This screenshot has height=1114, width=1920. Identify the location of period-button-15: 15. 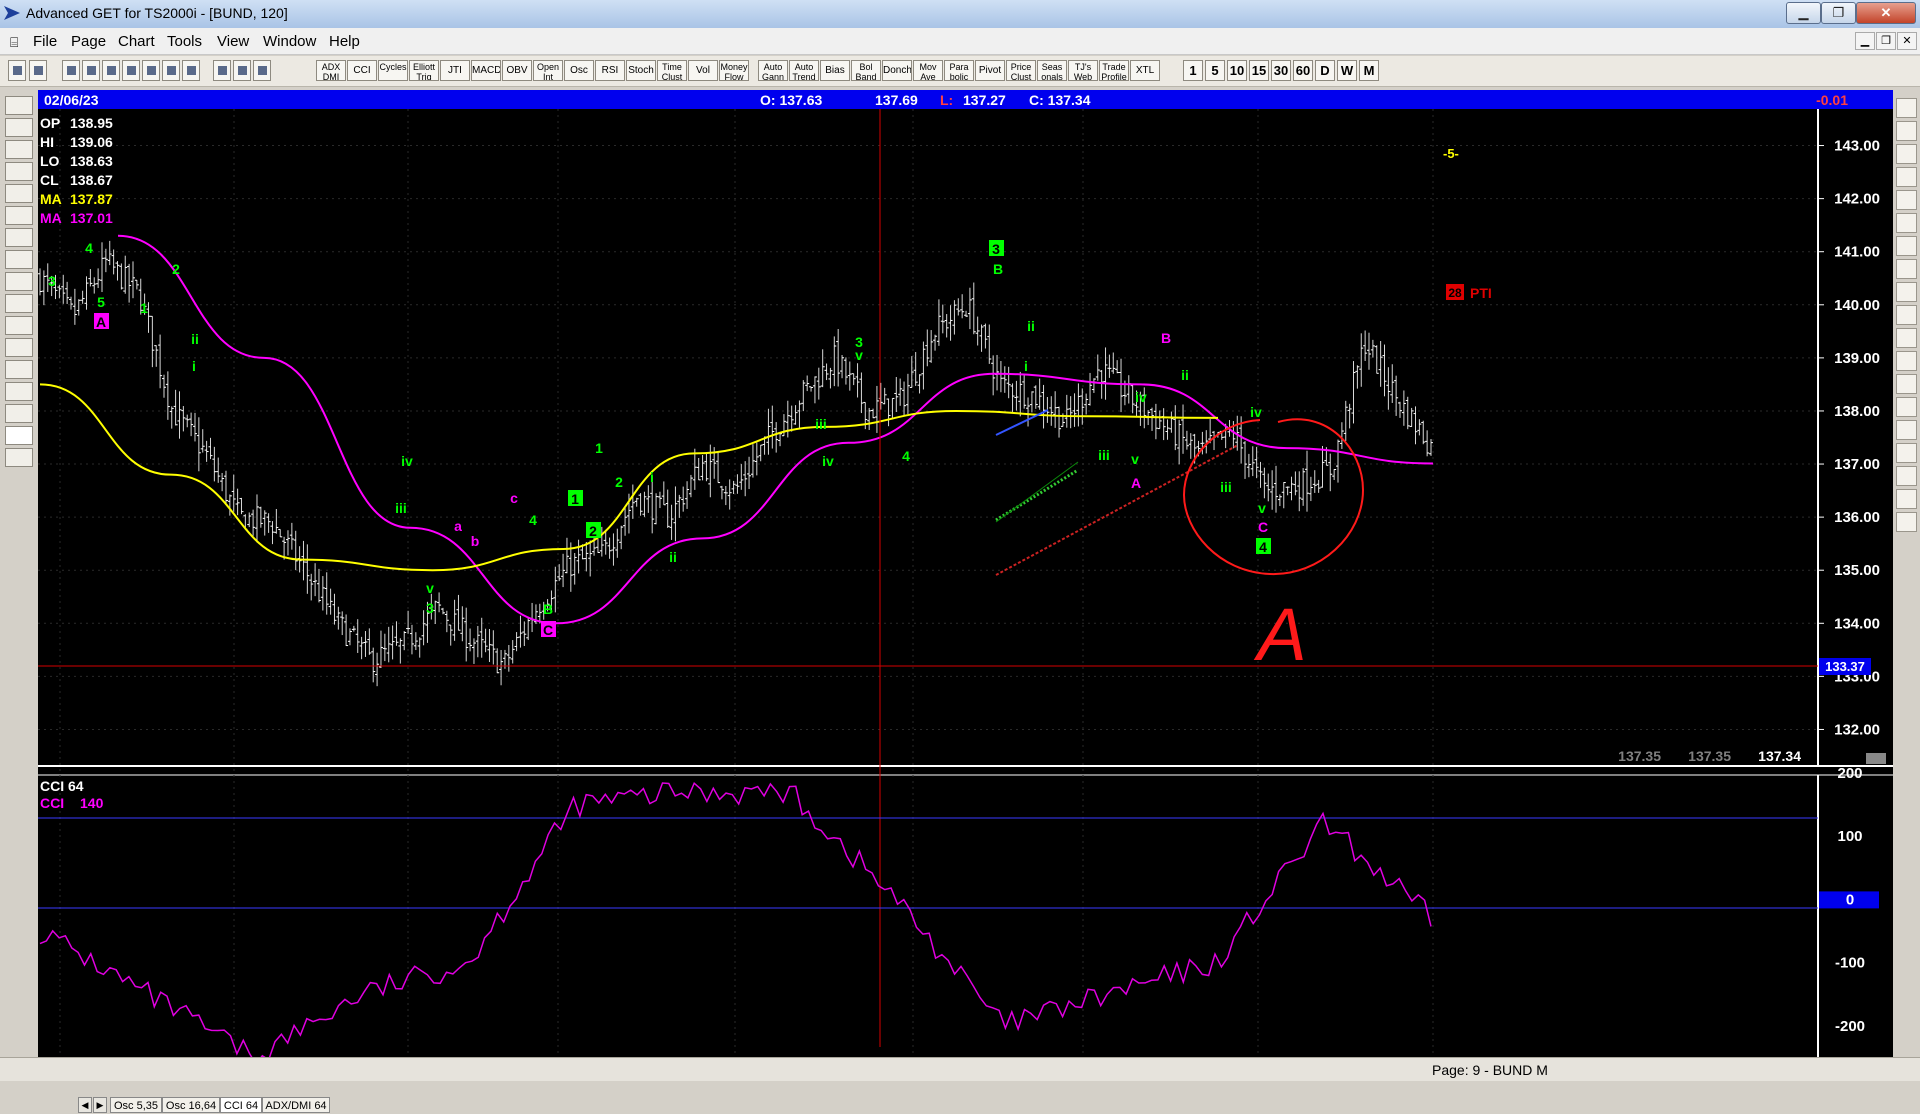
(1259, 70).